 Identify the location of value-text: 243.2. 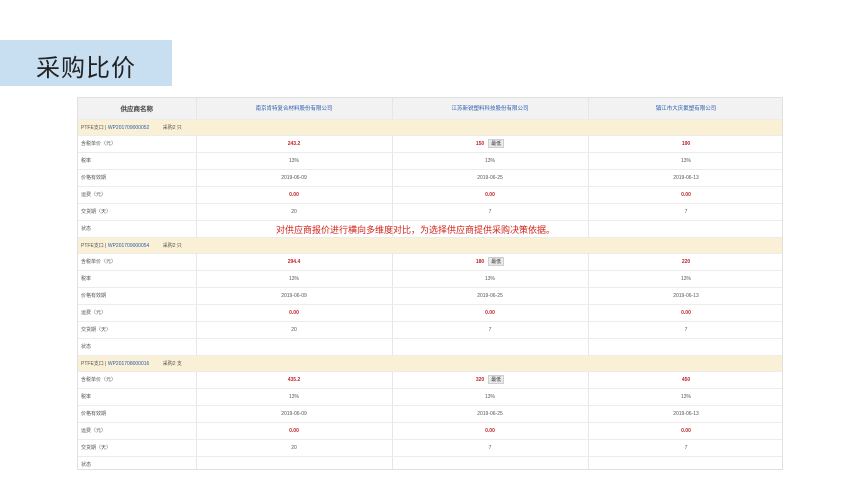
(294, 143).